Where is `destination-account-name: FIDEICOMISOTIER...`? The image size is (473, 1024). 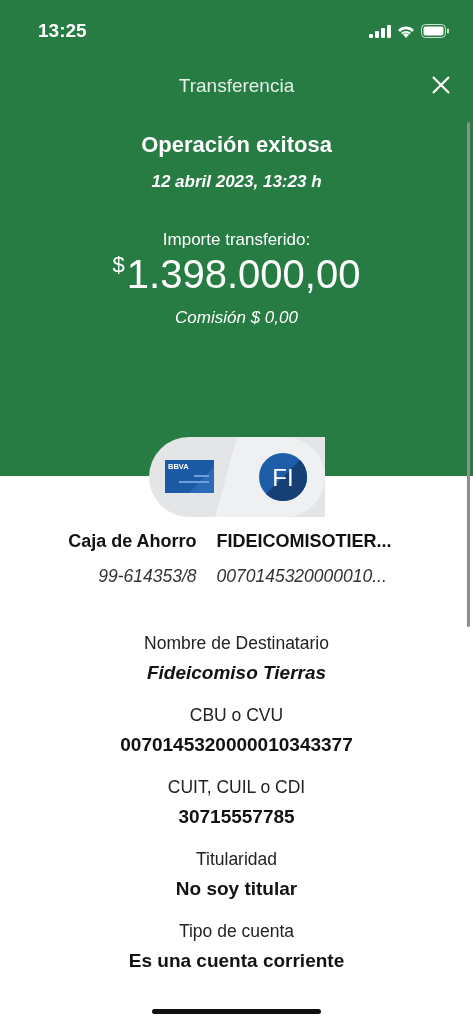 destination-account-name: FIDEICOMISOTIER... is located at coordinates (304, 541).